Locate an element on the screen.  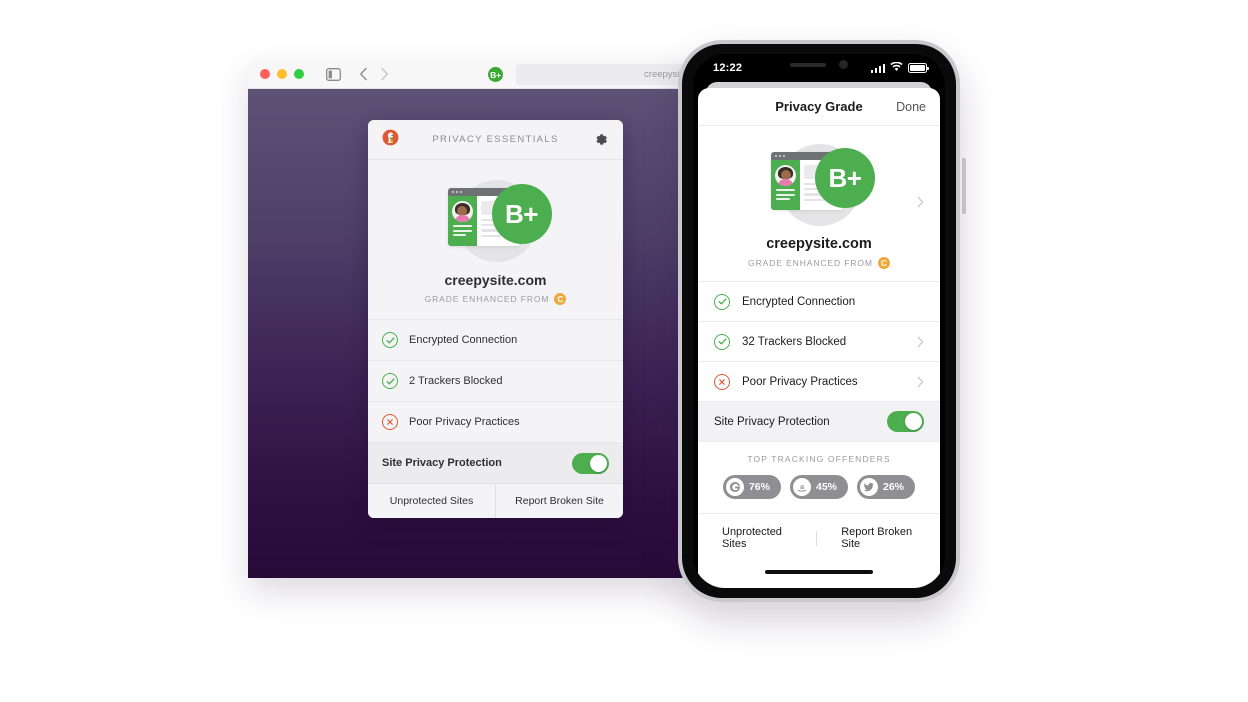
svg-text: a is located at coordinates (802, 486).